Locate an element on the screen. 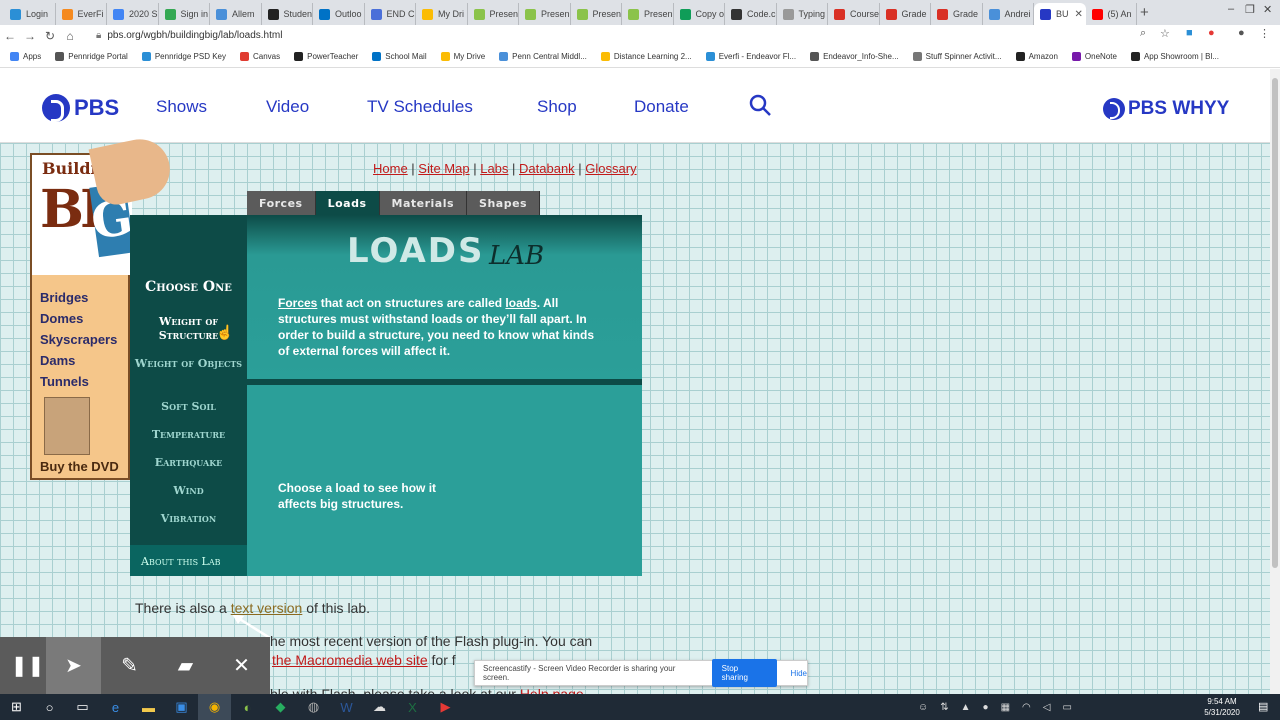 Image resolution: width=1280 pixels, height=720 pixels. close-window-button: ✕ is located at coordinates (1267, 9).